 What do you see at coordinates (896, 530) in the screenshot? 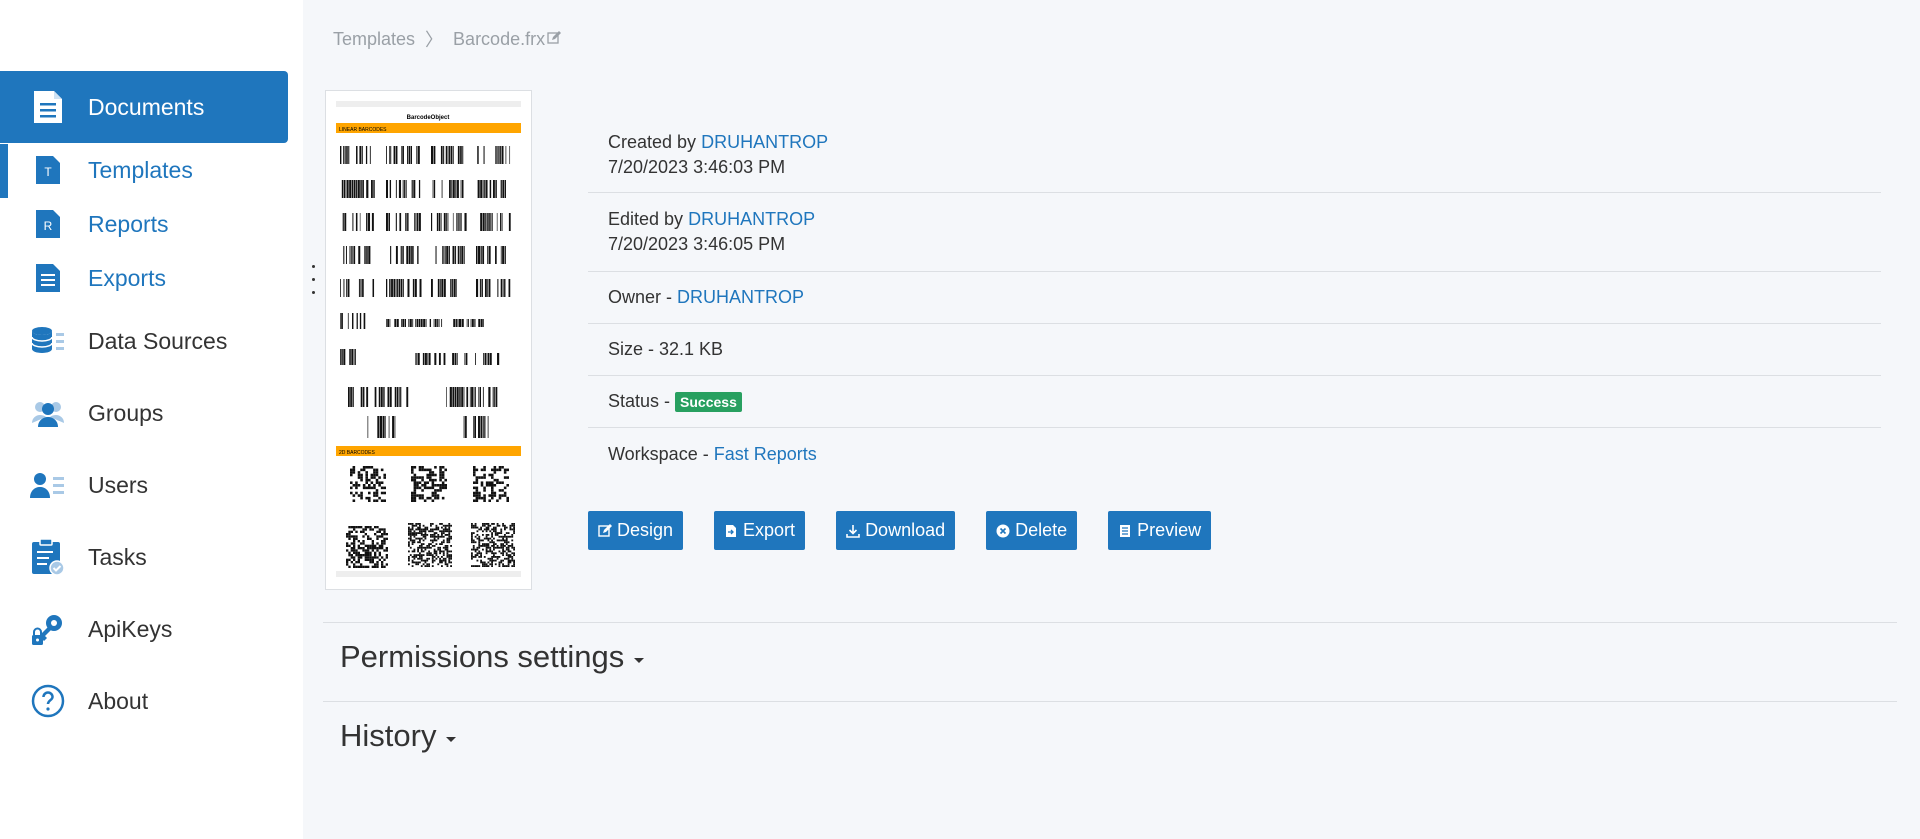
I see `download-button: Download` at bounding box center [896, 530].